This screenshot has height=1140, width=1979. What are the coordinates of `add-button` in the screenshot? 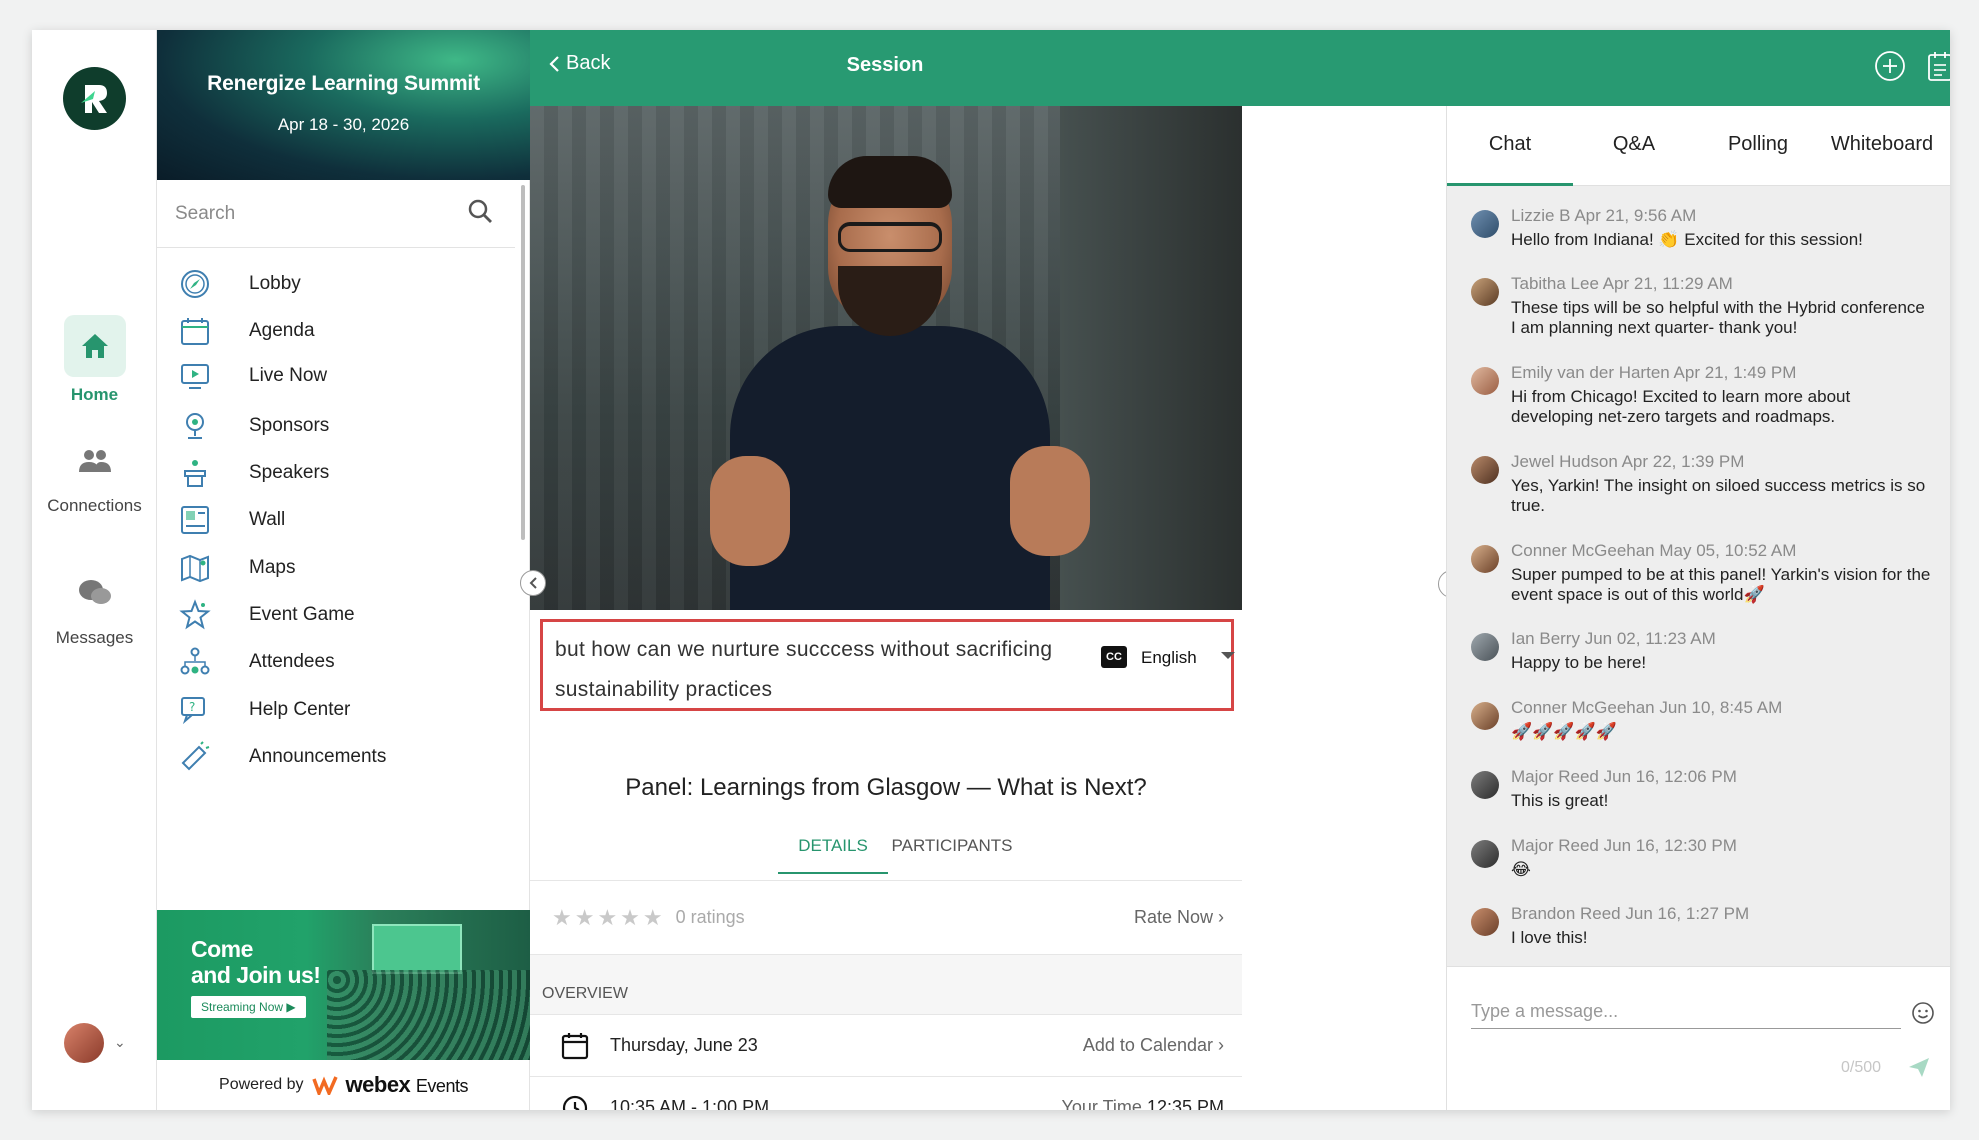 It's located at (1890, 66).